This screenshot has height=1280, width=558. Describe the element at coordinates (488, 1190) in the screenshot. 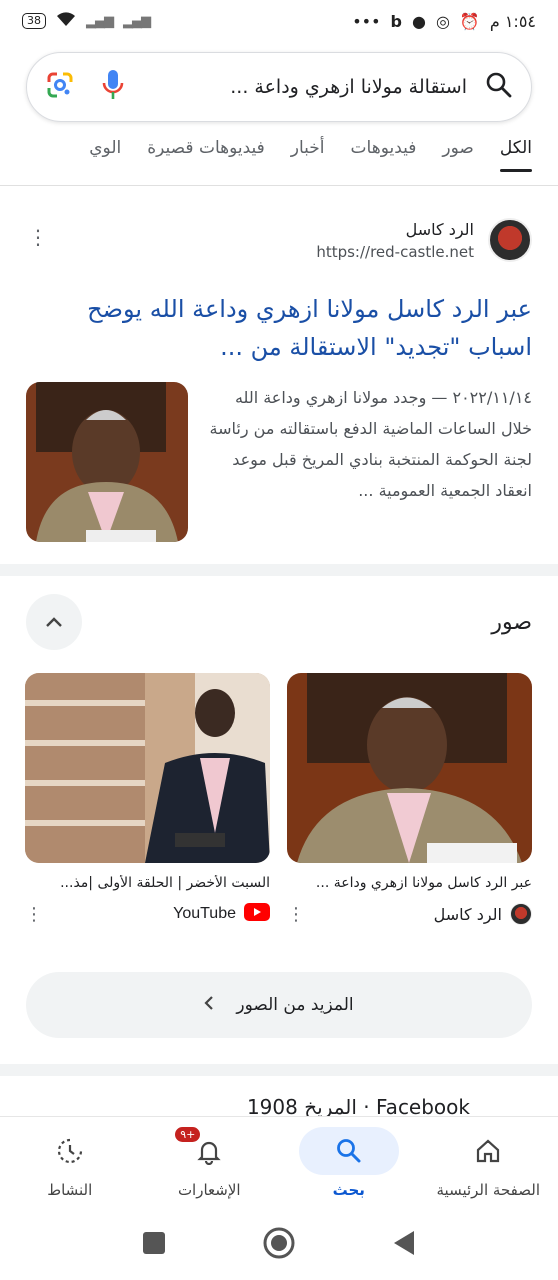

I see `nav-home-label: الصفحة الرئيسية` at that location.